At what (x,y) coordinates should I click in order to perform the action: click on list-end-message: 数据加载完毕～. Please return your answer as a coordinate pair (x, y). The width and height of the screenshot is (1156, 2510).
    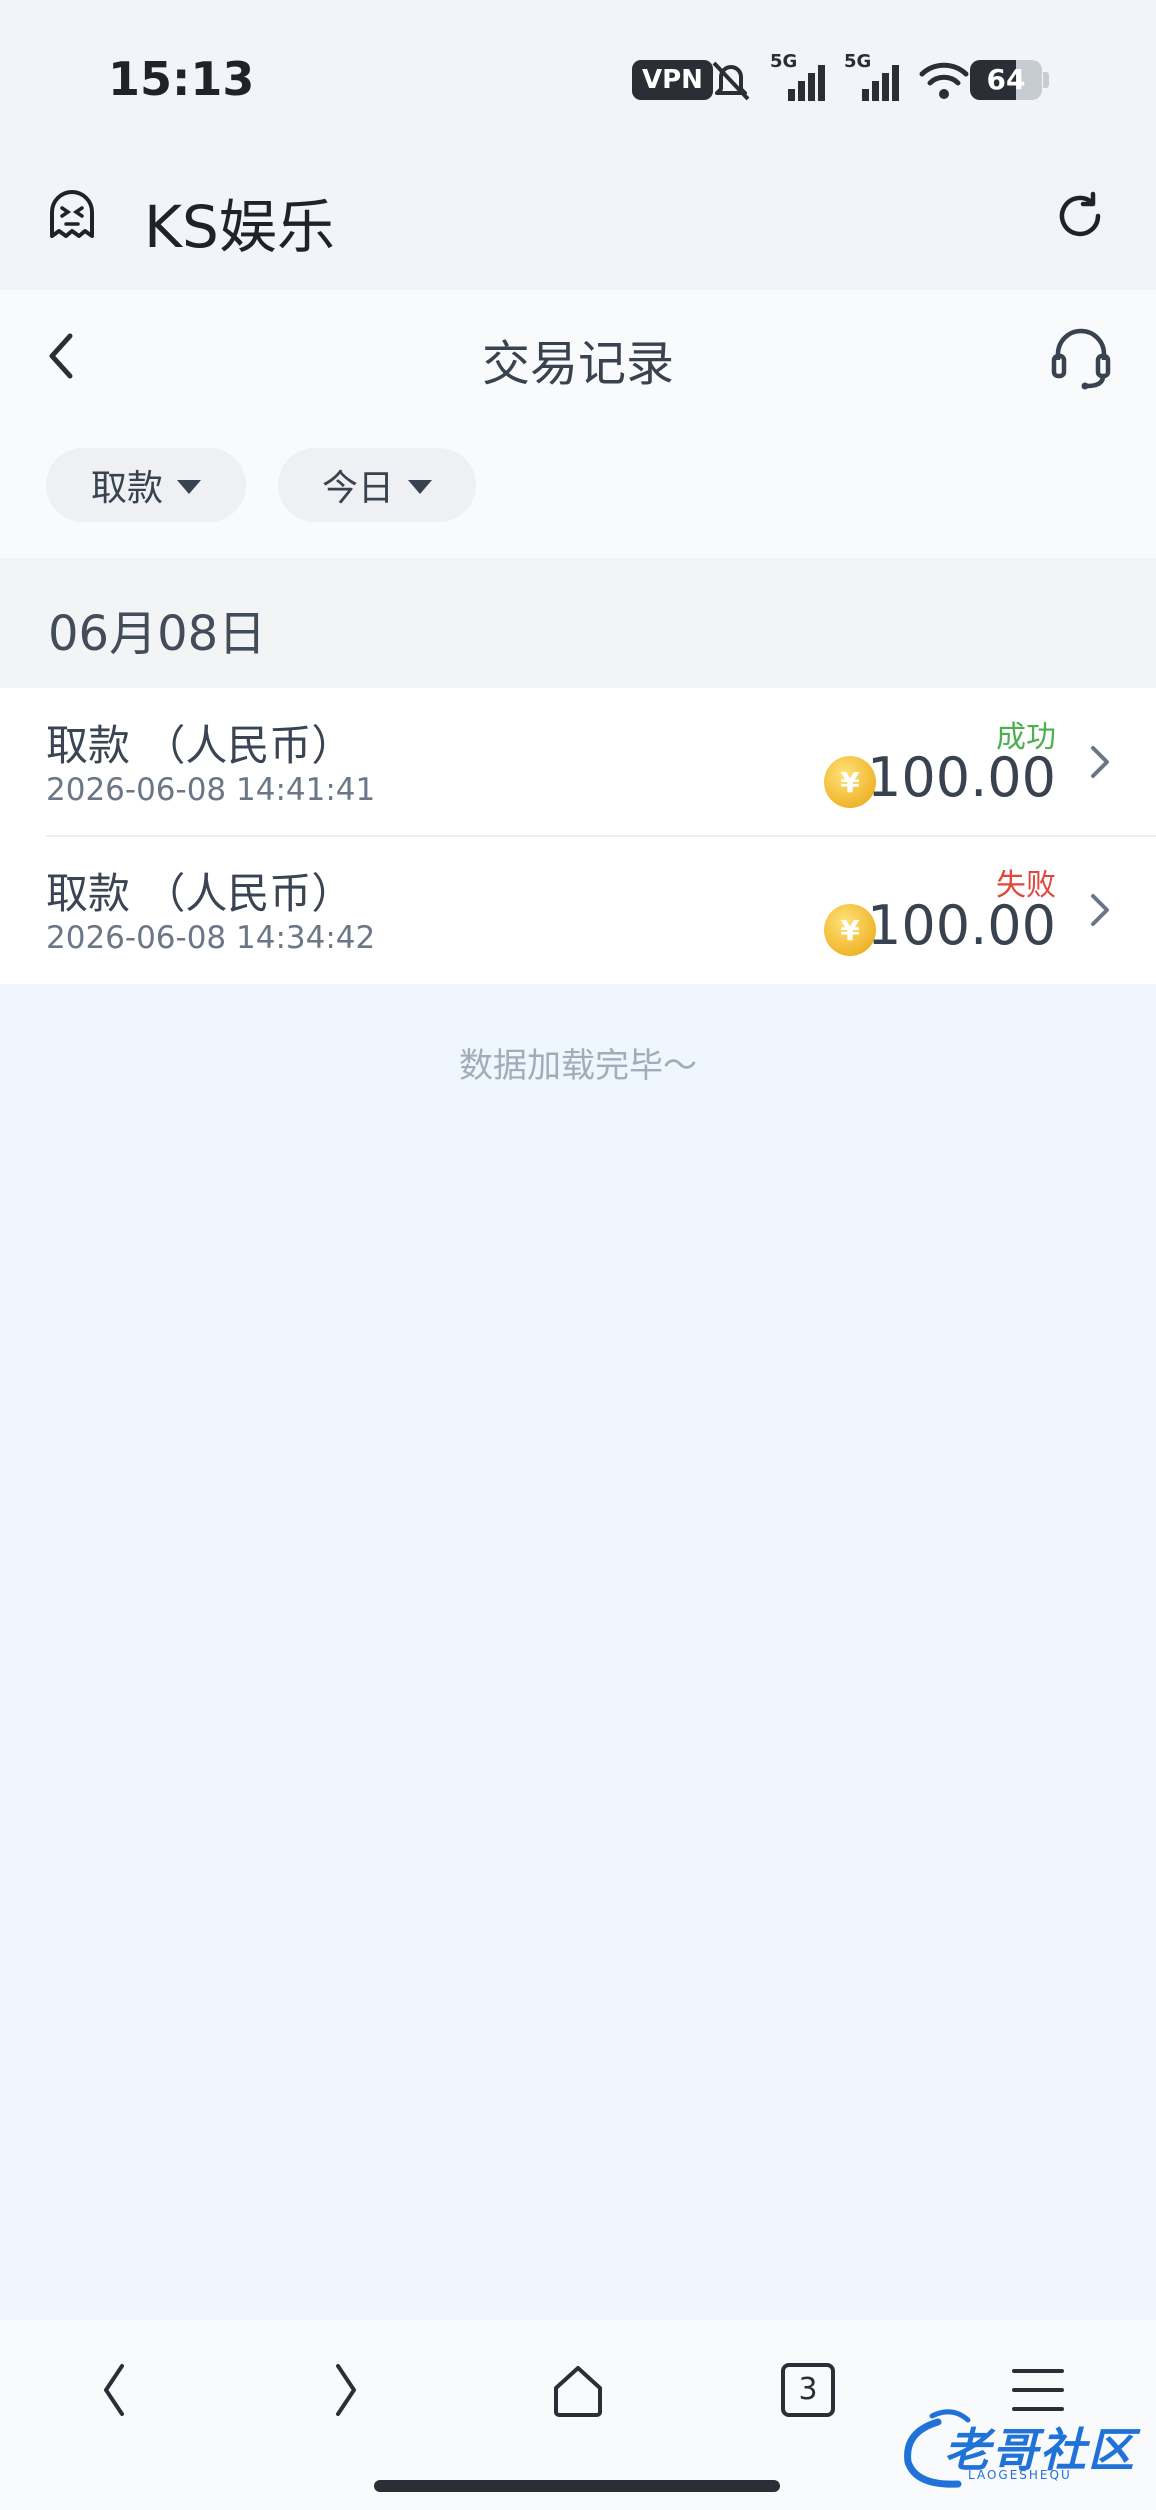
    Looking at the image, I should click on (578, 1066).